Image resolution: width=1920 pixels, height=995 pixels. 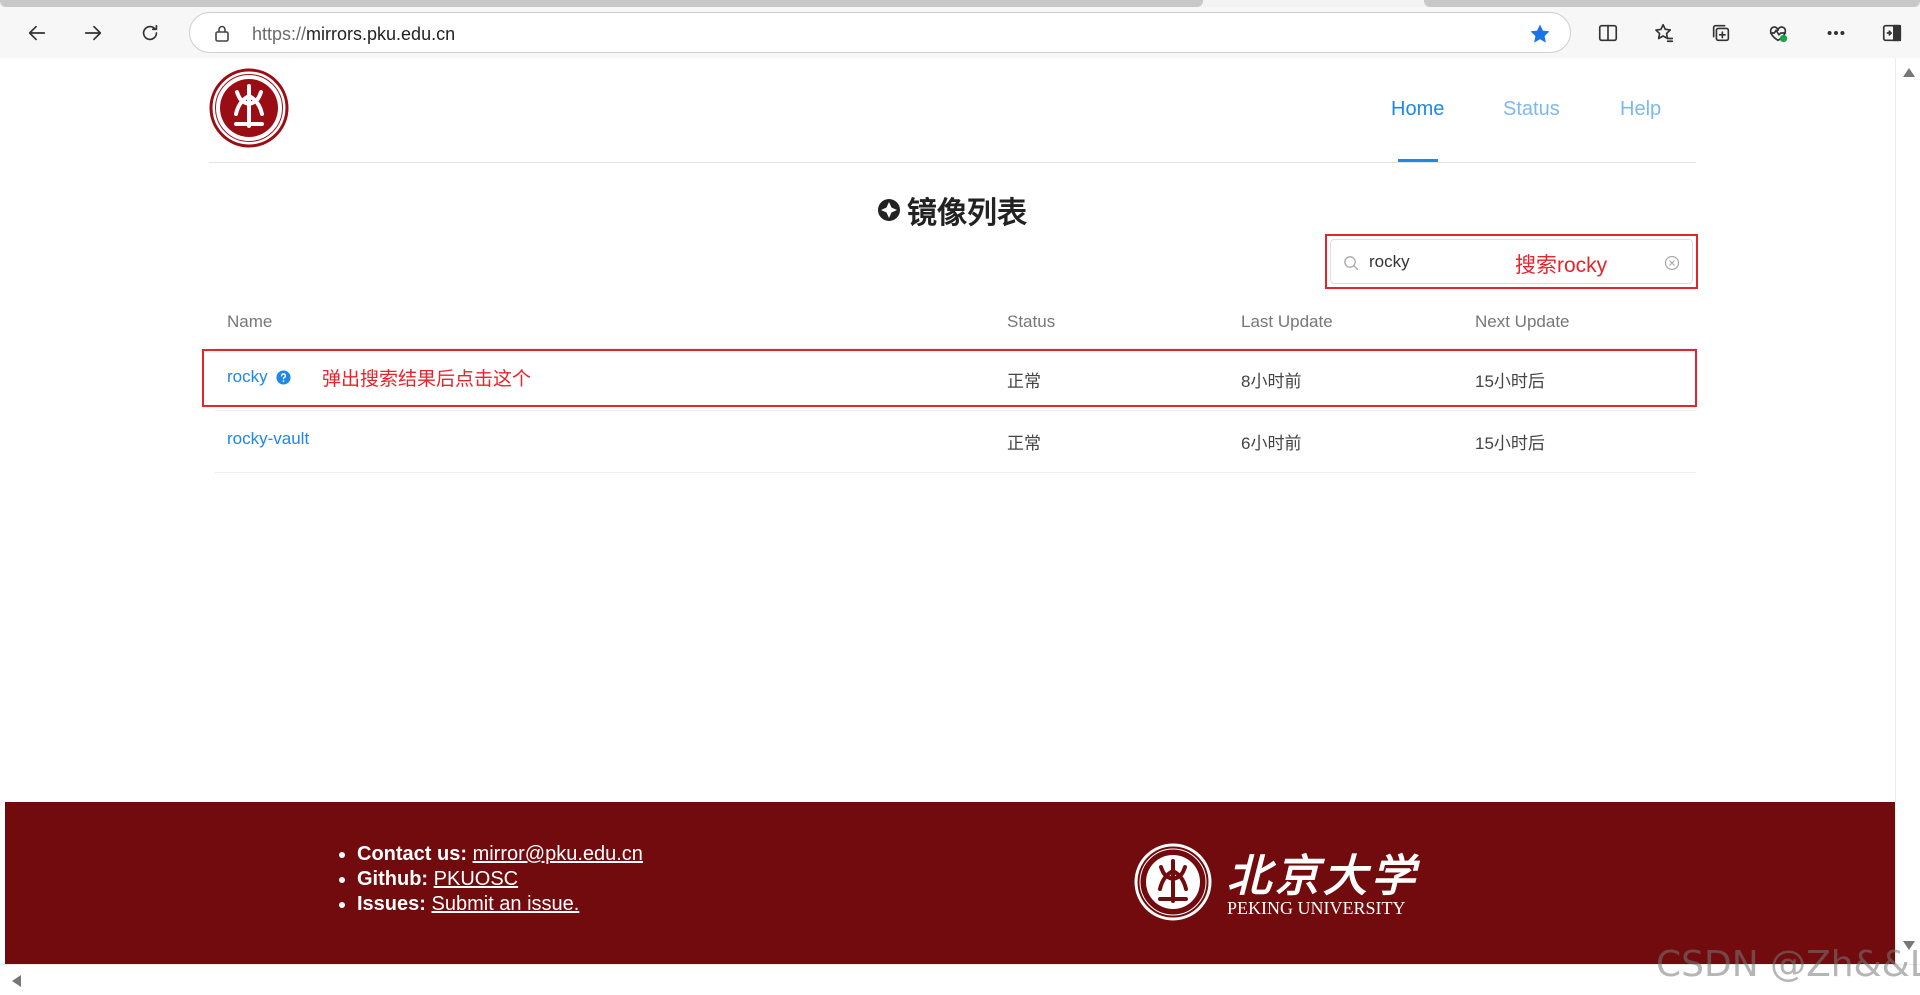 I want to click on footer-issues: Issues: Submit an issue., so click(x=500, y=904).